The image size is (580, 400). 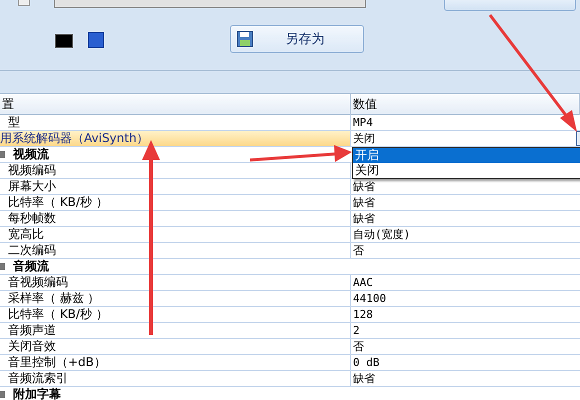 I want to click on property-name: 每秒帧数, so click(x=175, y=218).